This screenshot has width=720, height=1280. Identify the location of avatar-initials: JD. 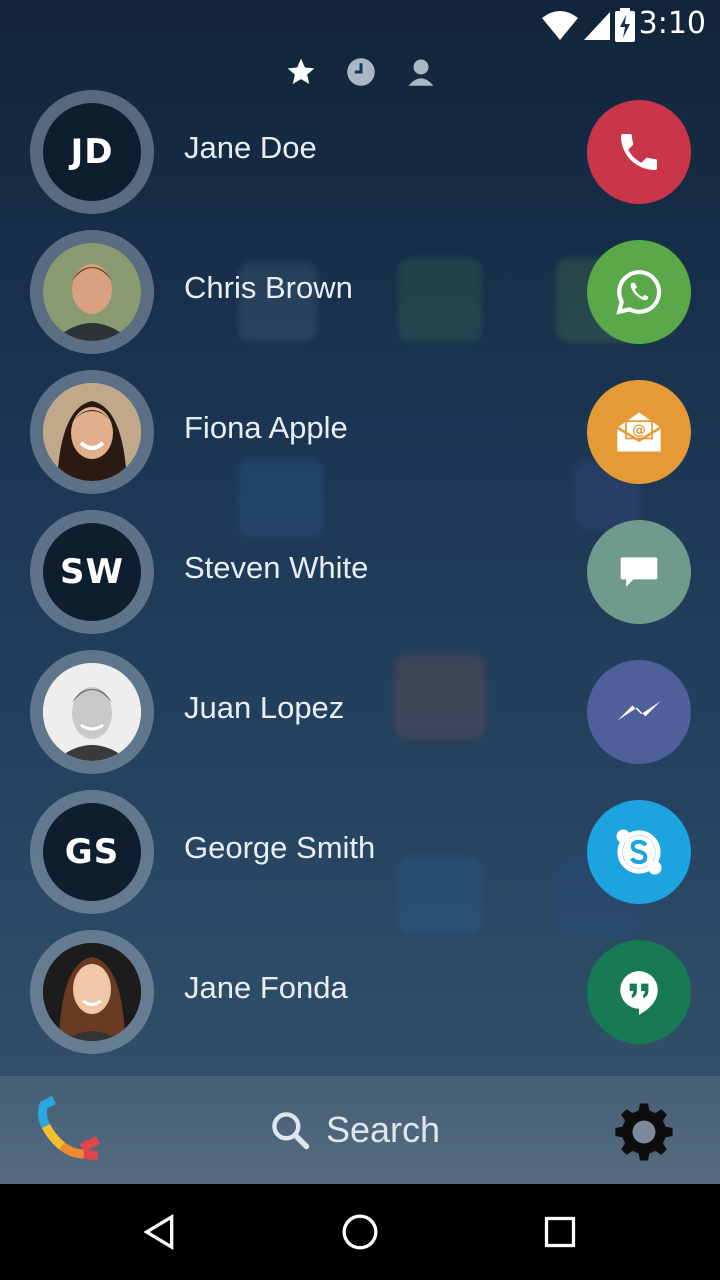
(92, 152).